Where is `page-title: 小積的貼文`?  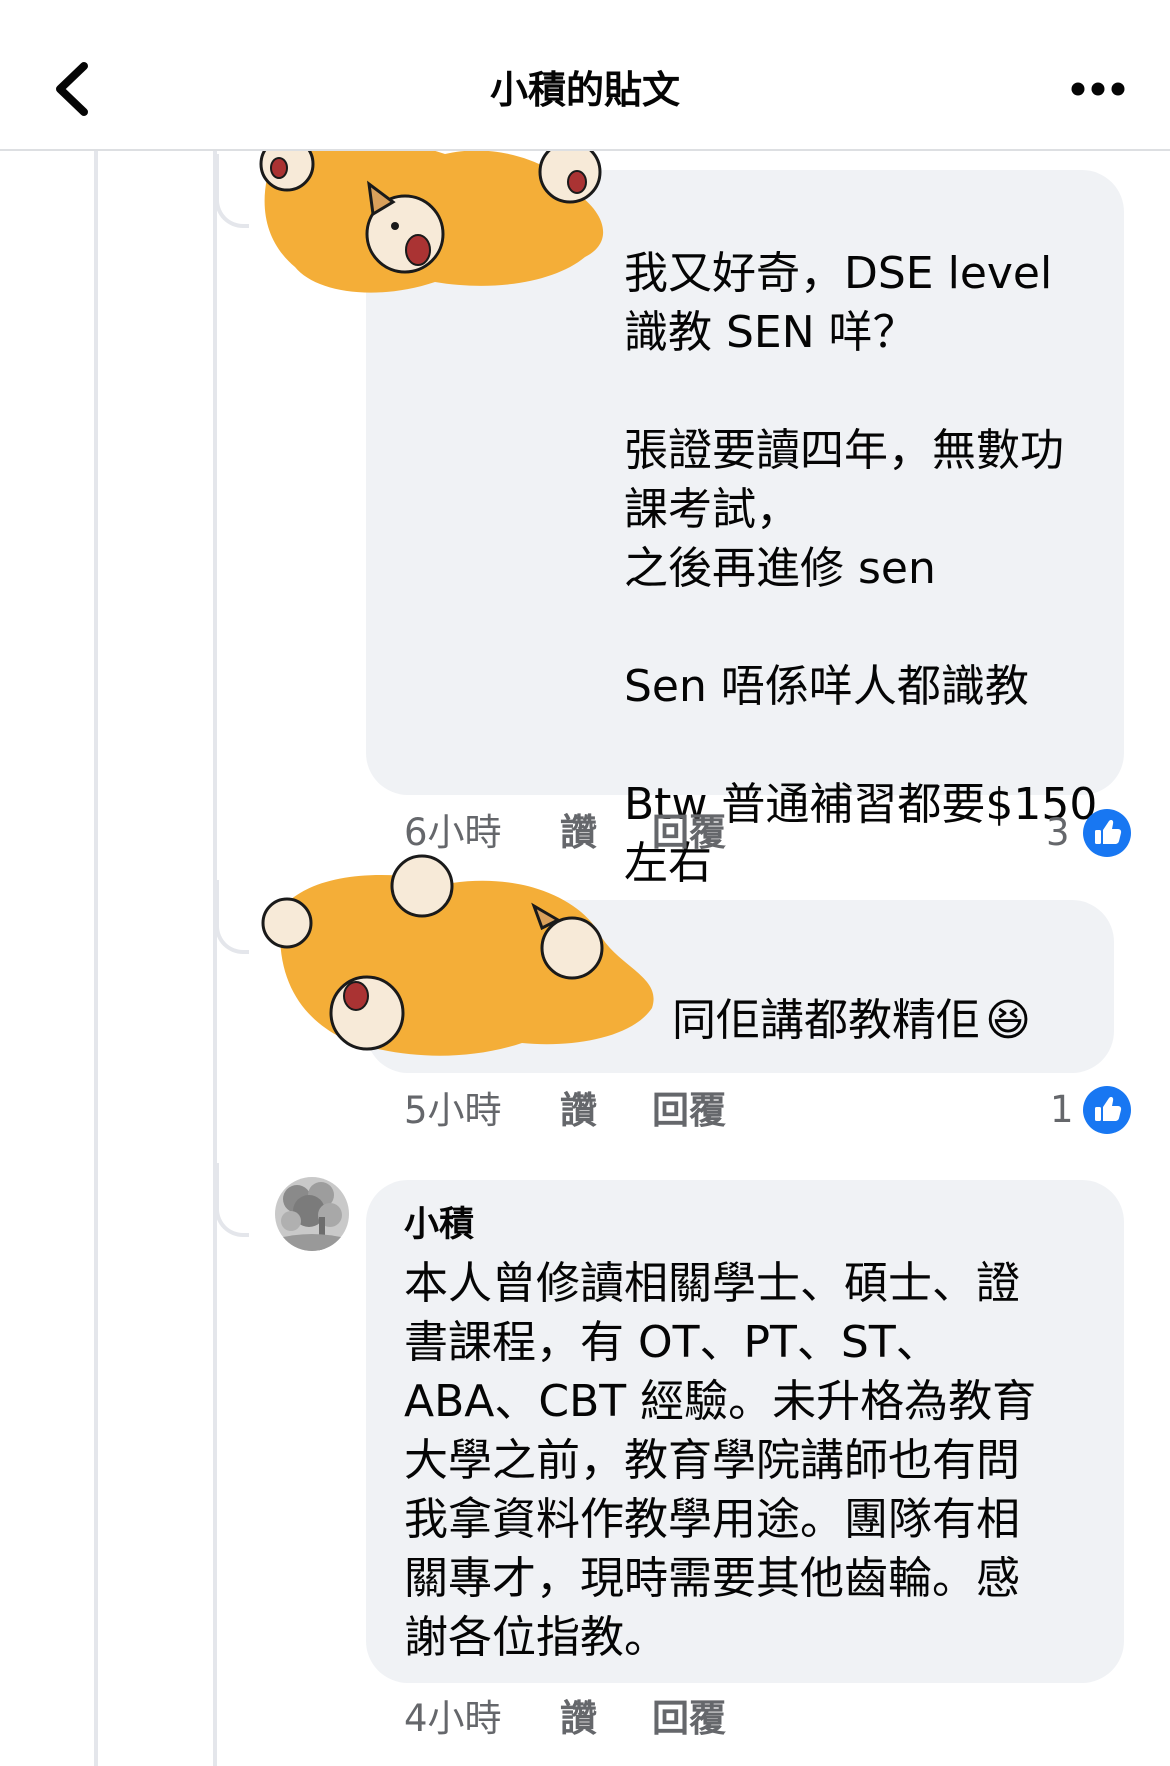 page-title: 小積的貼文 is located at coordinates (584, 90).